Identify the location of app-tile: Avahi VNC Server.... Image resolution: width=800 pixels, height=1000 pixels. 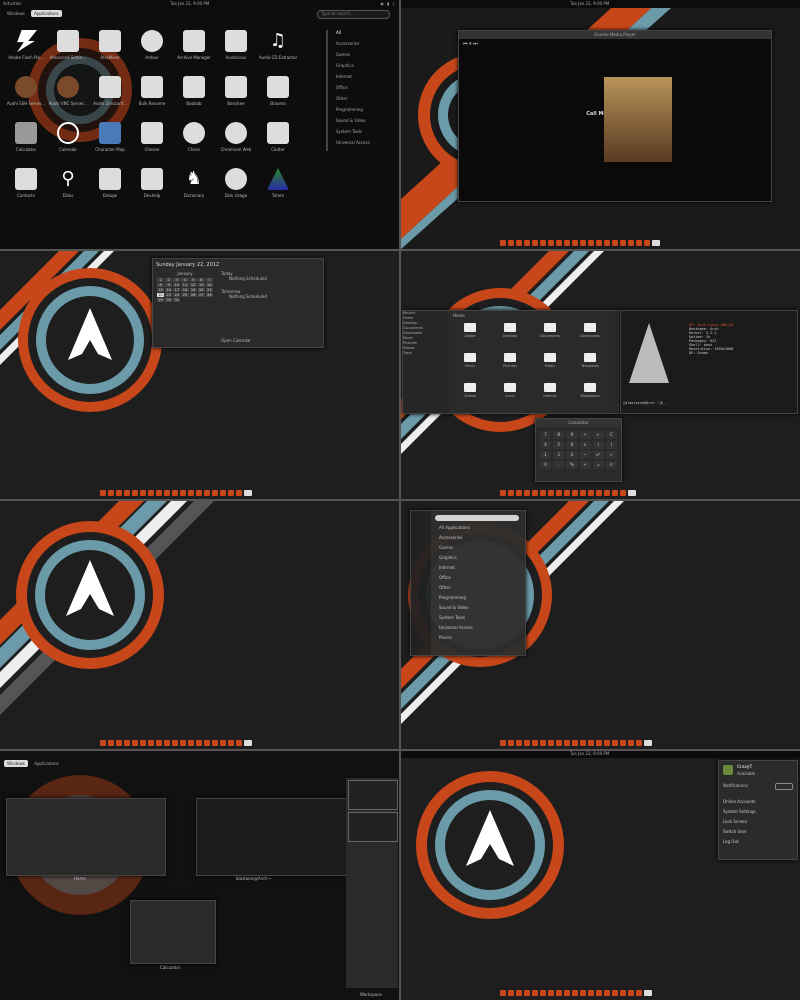
(68, 99).